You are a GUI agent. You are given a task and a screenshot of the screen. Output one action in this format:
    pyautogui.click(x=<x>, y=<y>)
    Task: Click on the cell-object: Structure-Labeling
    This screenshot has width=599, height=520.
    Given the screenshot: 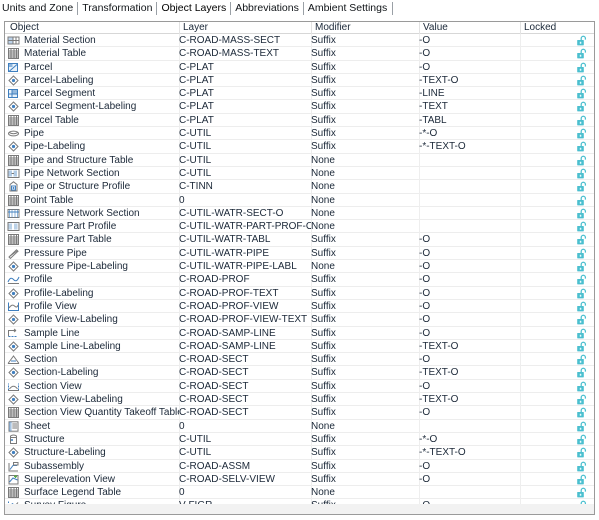 What is the action you would take?
    pyautogui.click(x=101, y=452)
    